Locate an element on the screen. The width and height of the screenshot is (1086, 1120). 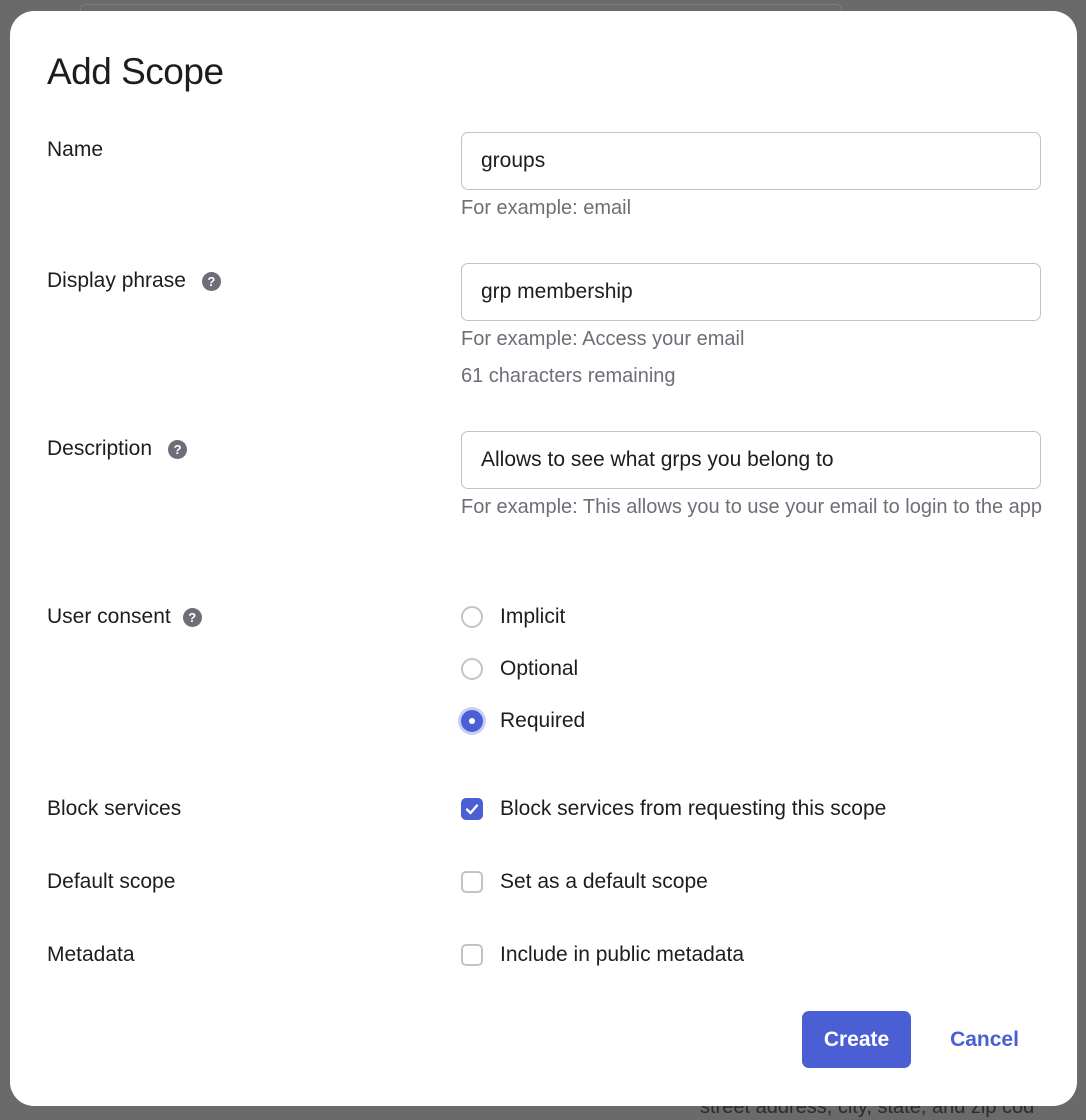
metadata-checkbox is located at coordinates (472, 955).